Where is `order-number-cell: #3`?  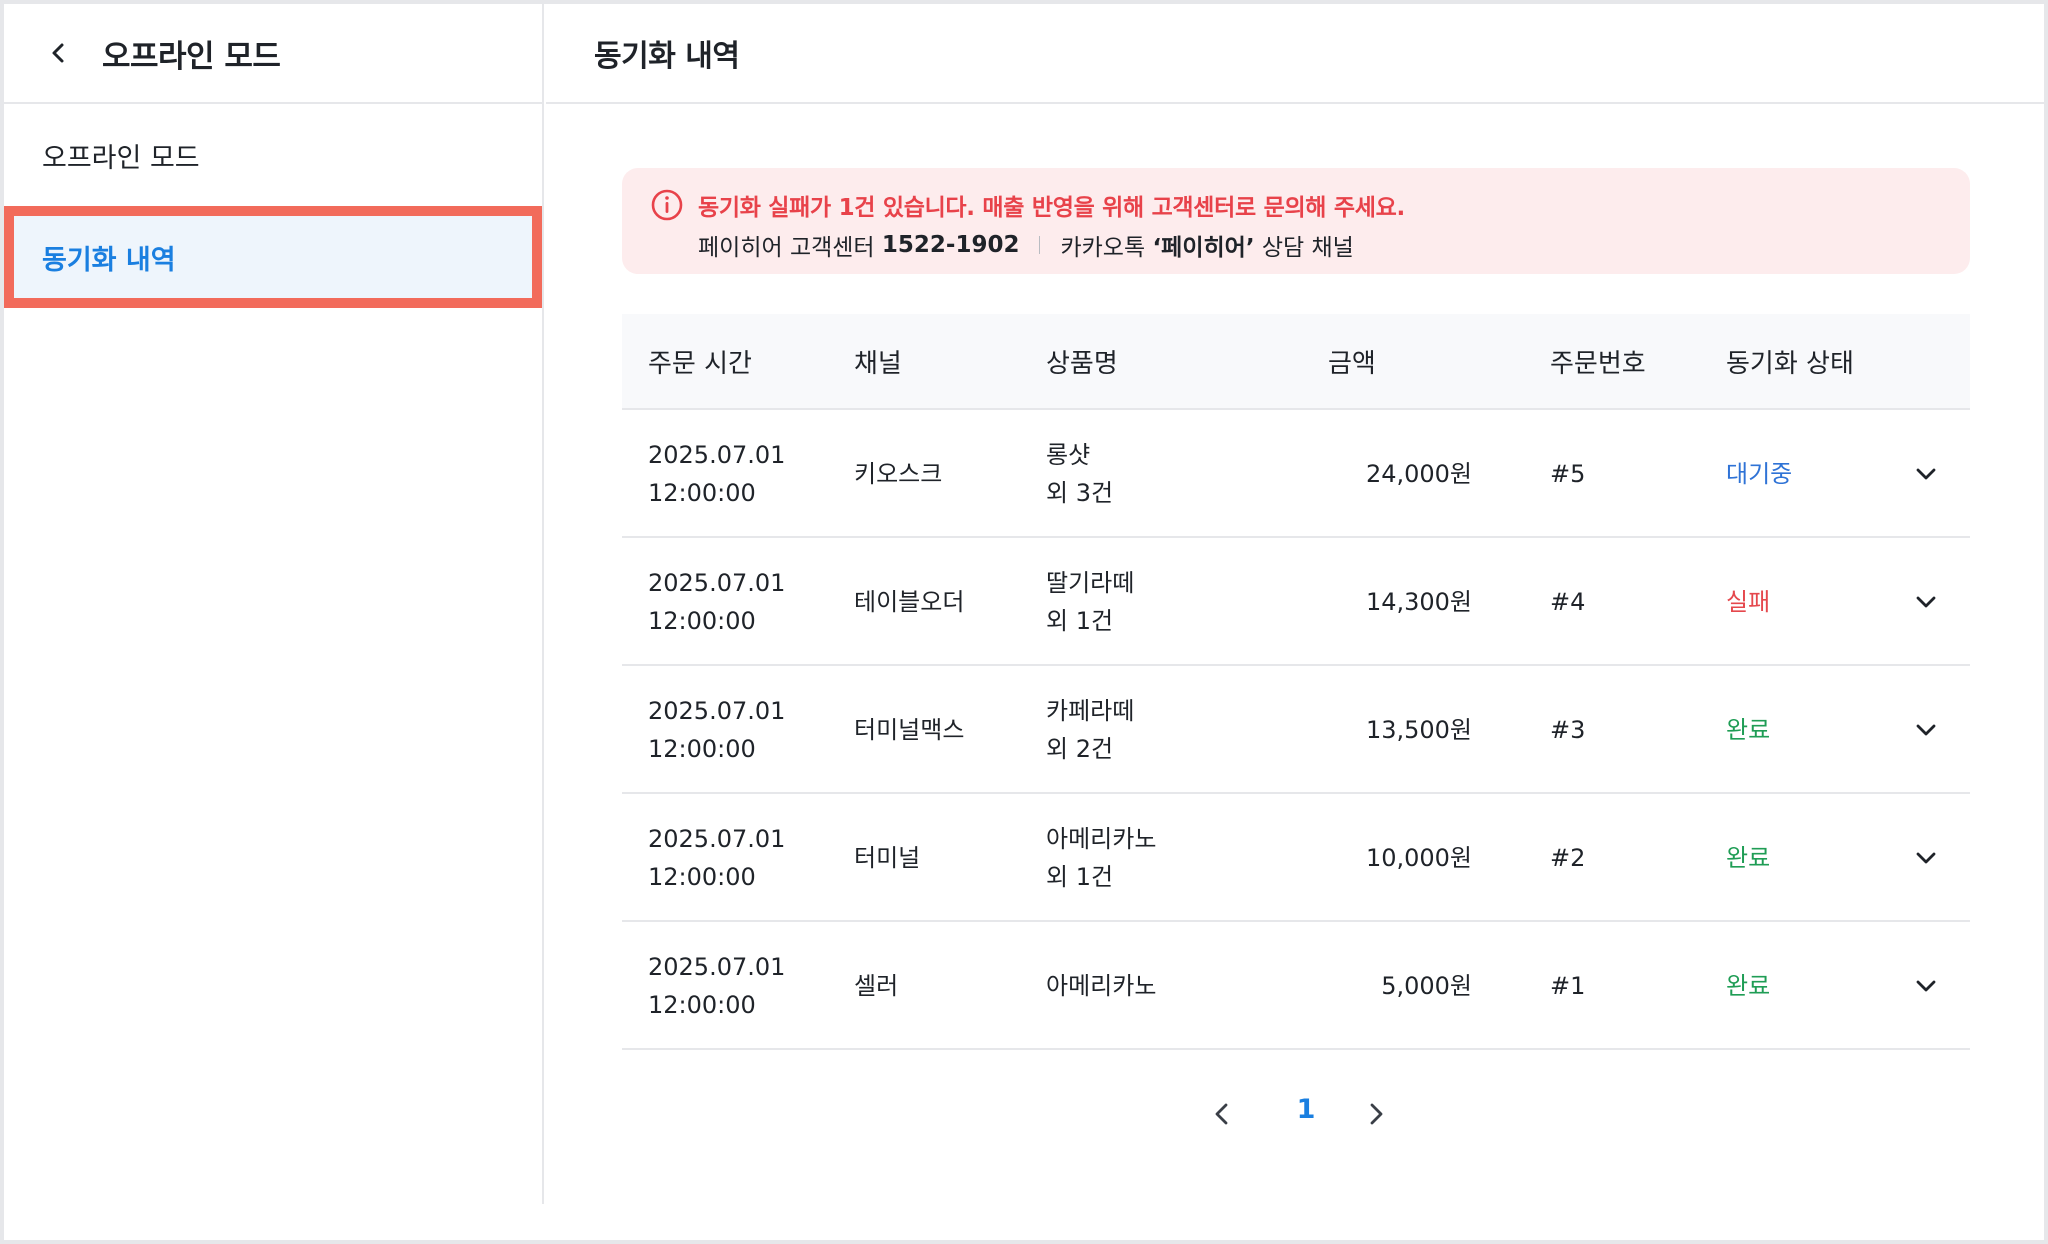 order-number-cell: #3 is located at coordinates (1568, 730).